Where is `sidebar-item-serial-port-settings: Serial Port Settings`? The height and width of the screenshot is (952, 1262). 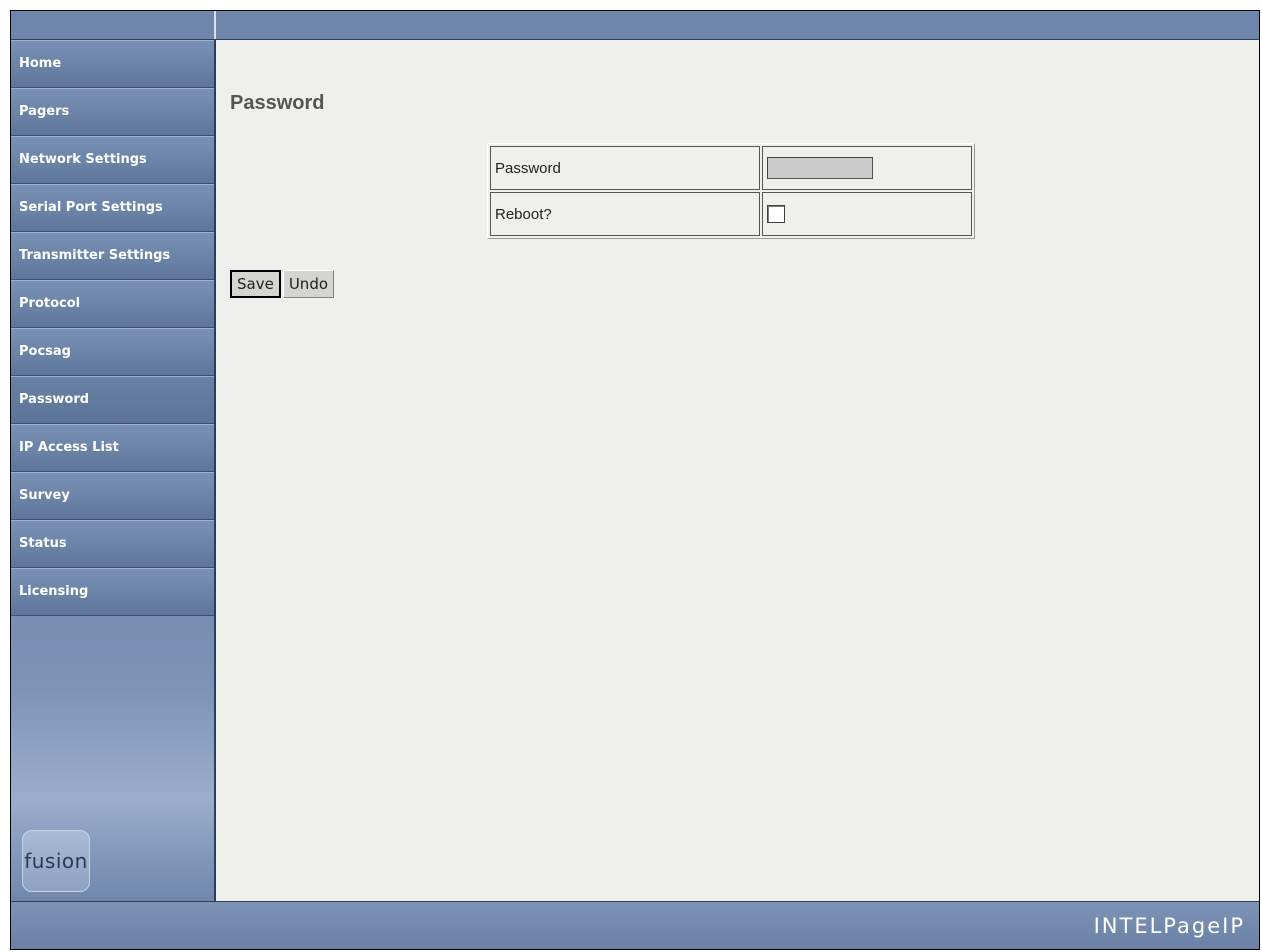
sidebar-item-serial-port-settings: Serial Port Settings is located at coordinates (112, 208).